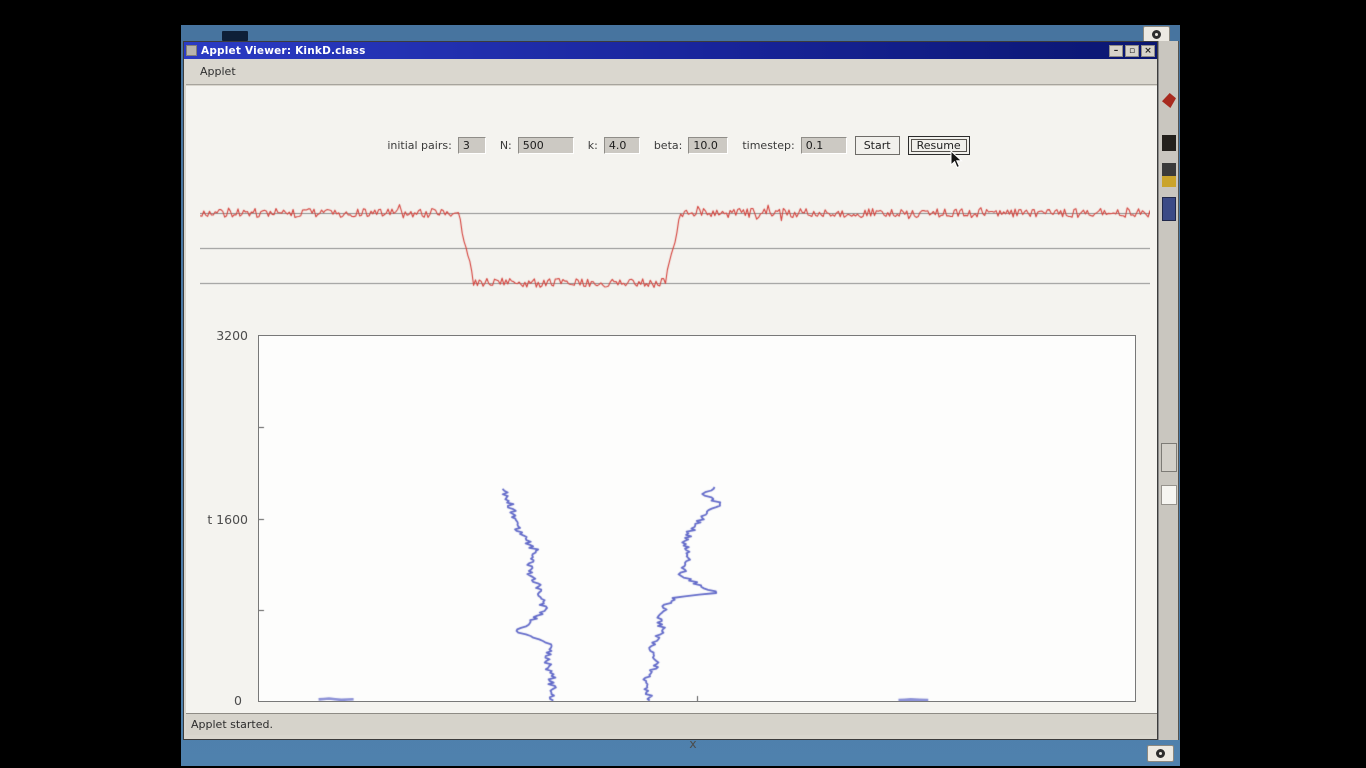 Image resolution: width=1366 pixels, height=768 pixels. I want to click on timestep-label: timestep:, so click(768, 145).